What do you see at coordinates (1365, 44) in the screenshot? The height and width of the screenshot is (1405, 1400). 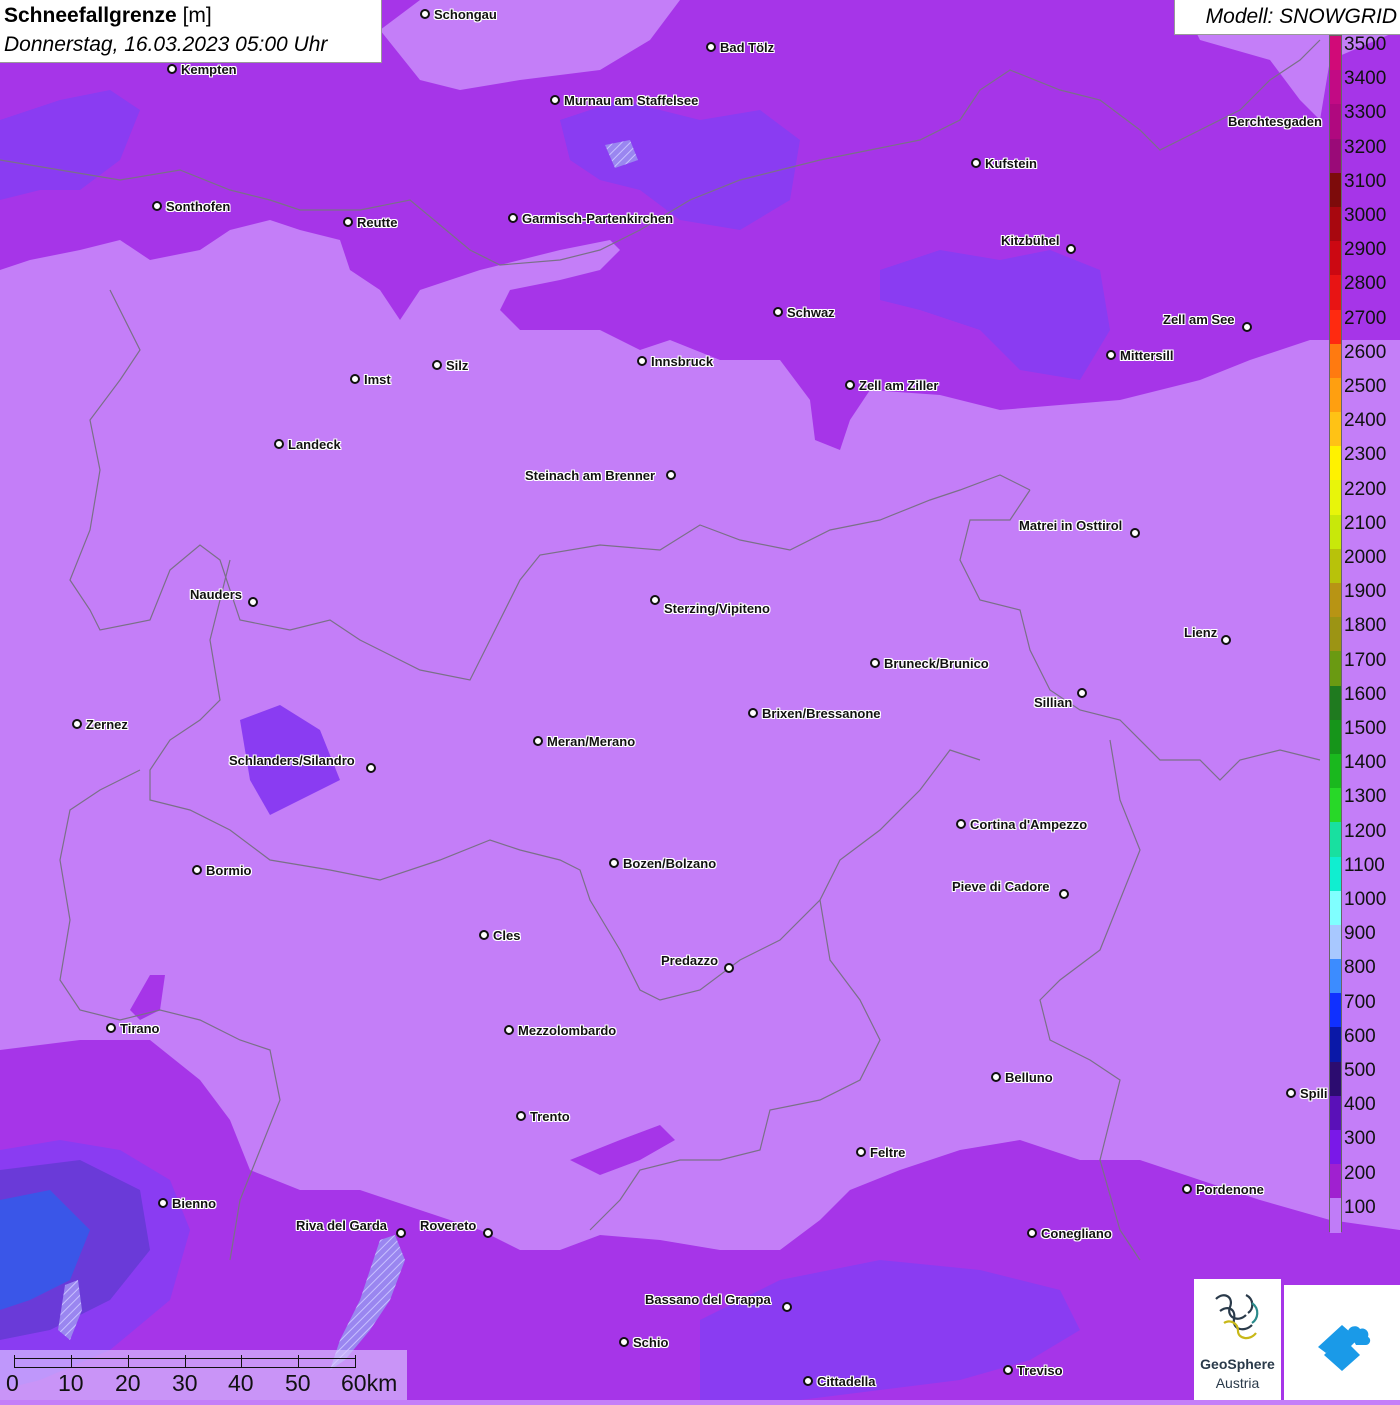 I see `legend-label: 3500` at bounding box center [1365, 44].